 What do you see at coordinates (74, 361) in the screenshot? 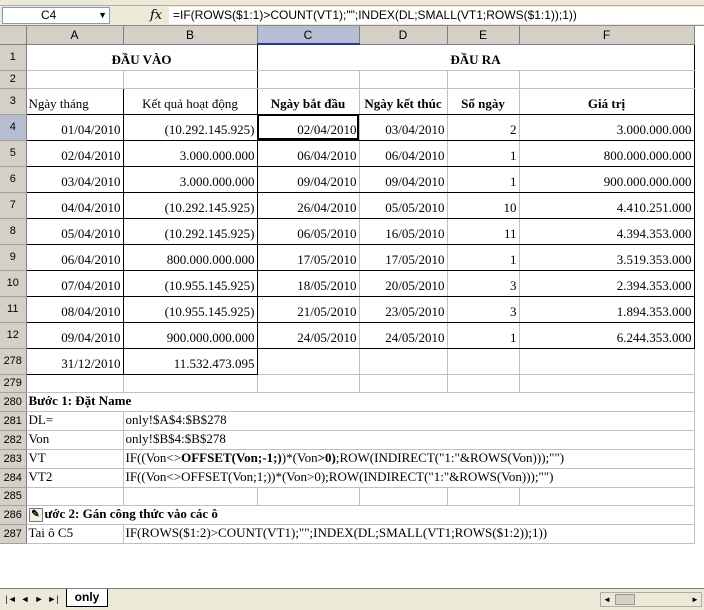
I see `cell-date: 31/12/2010` at bounding box center [74, 361].